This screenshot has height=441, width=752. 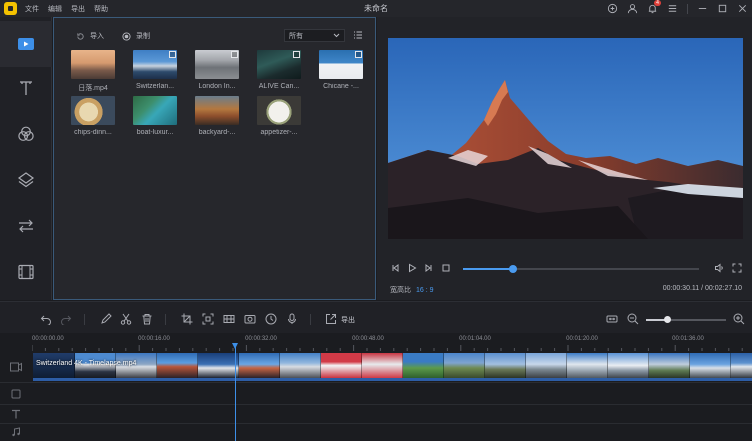 I want to click on minimize-icon, so click(x=702, y=8).